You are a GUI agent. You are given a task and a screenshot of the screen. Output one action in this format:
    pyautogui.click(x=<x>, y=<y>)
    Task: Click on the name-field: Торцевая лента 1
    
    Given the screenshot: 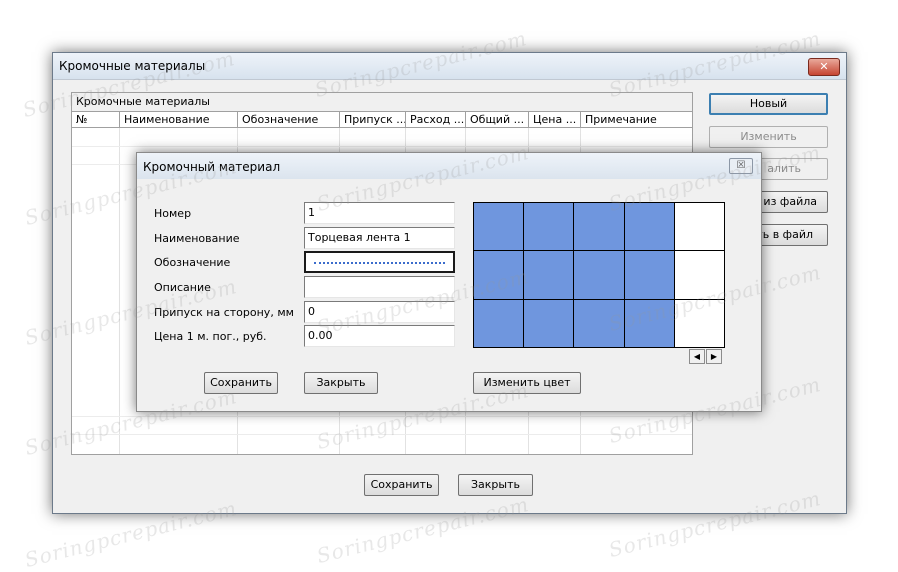 What is the action you would take?
    pyautogui.click(x=379, y=238)
    